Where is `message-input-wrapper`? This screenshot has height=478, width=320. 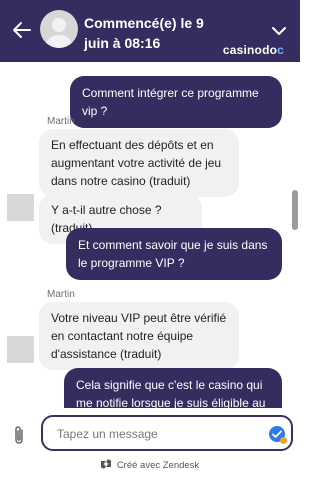
message-input-wrapper is located at coordinates (167, 433).